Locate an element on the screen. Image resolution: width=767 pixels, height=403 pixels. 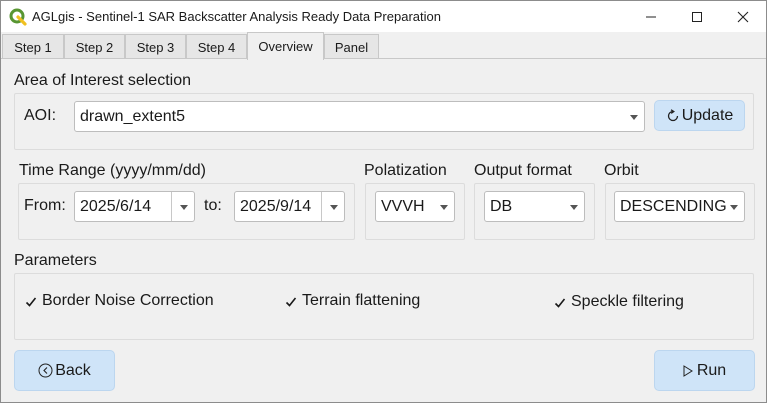
close-button is located at coordinates (743, 16).